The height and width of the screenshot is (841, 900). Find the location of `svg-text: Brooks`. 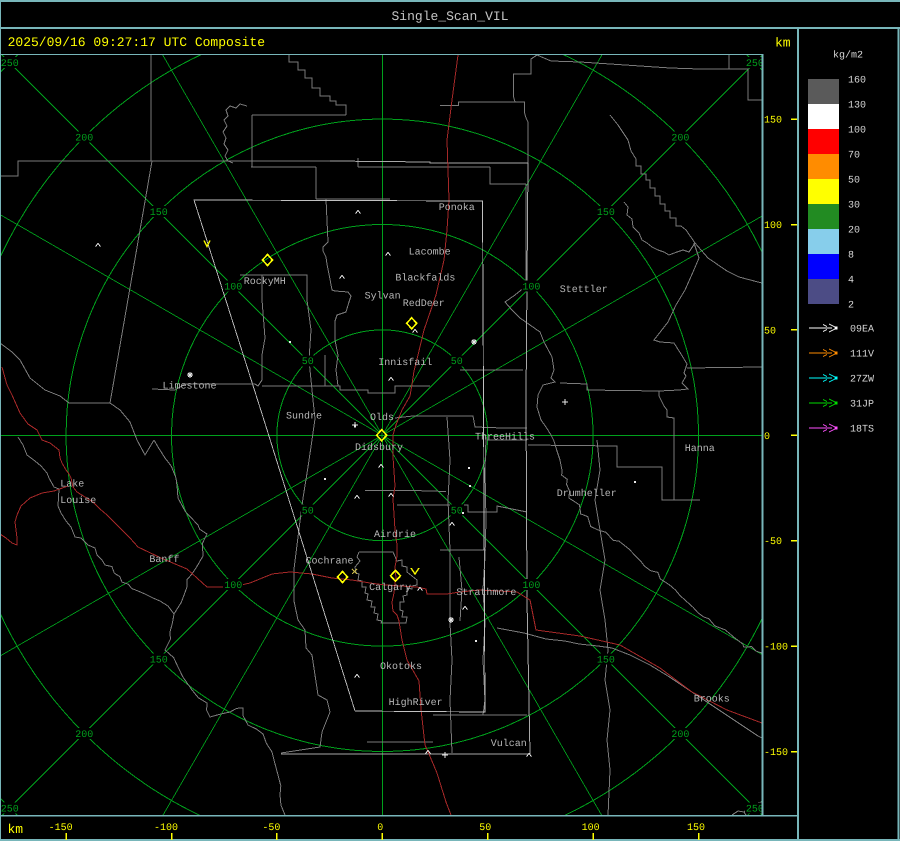

svg-text: Brooks is located at coordinates (712, 700).